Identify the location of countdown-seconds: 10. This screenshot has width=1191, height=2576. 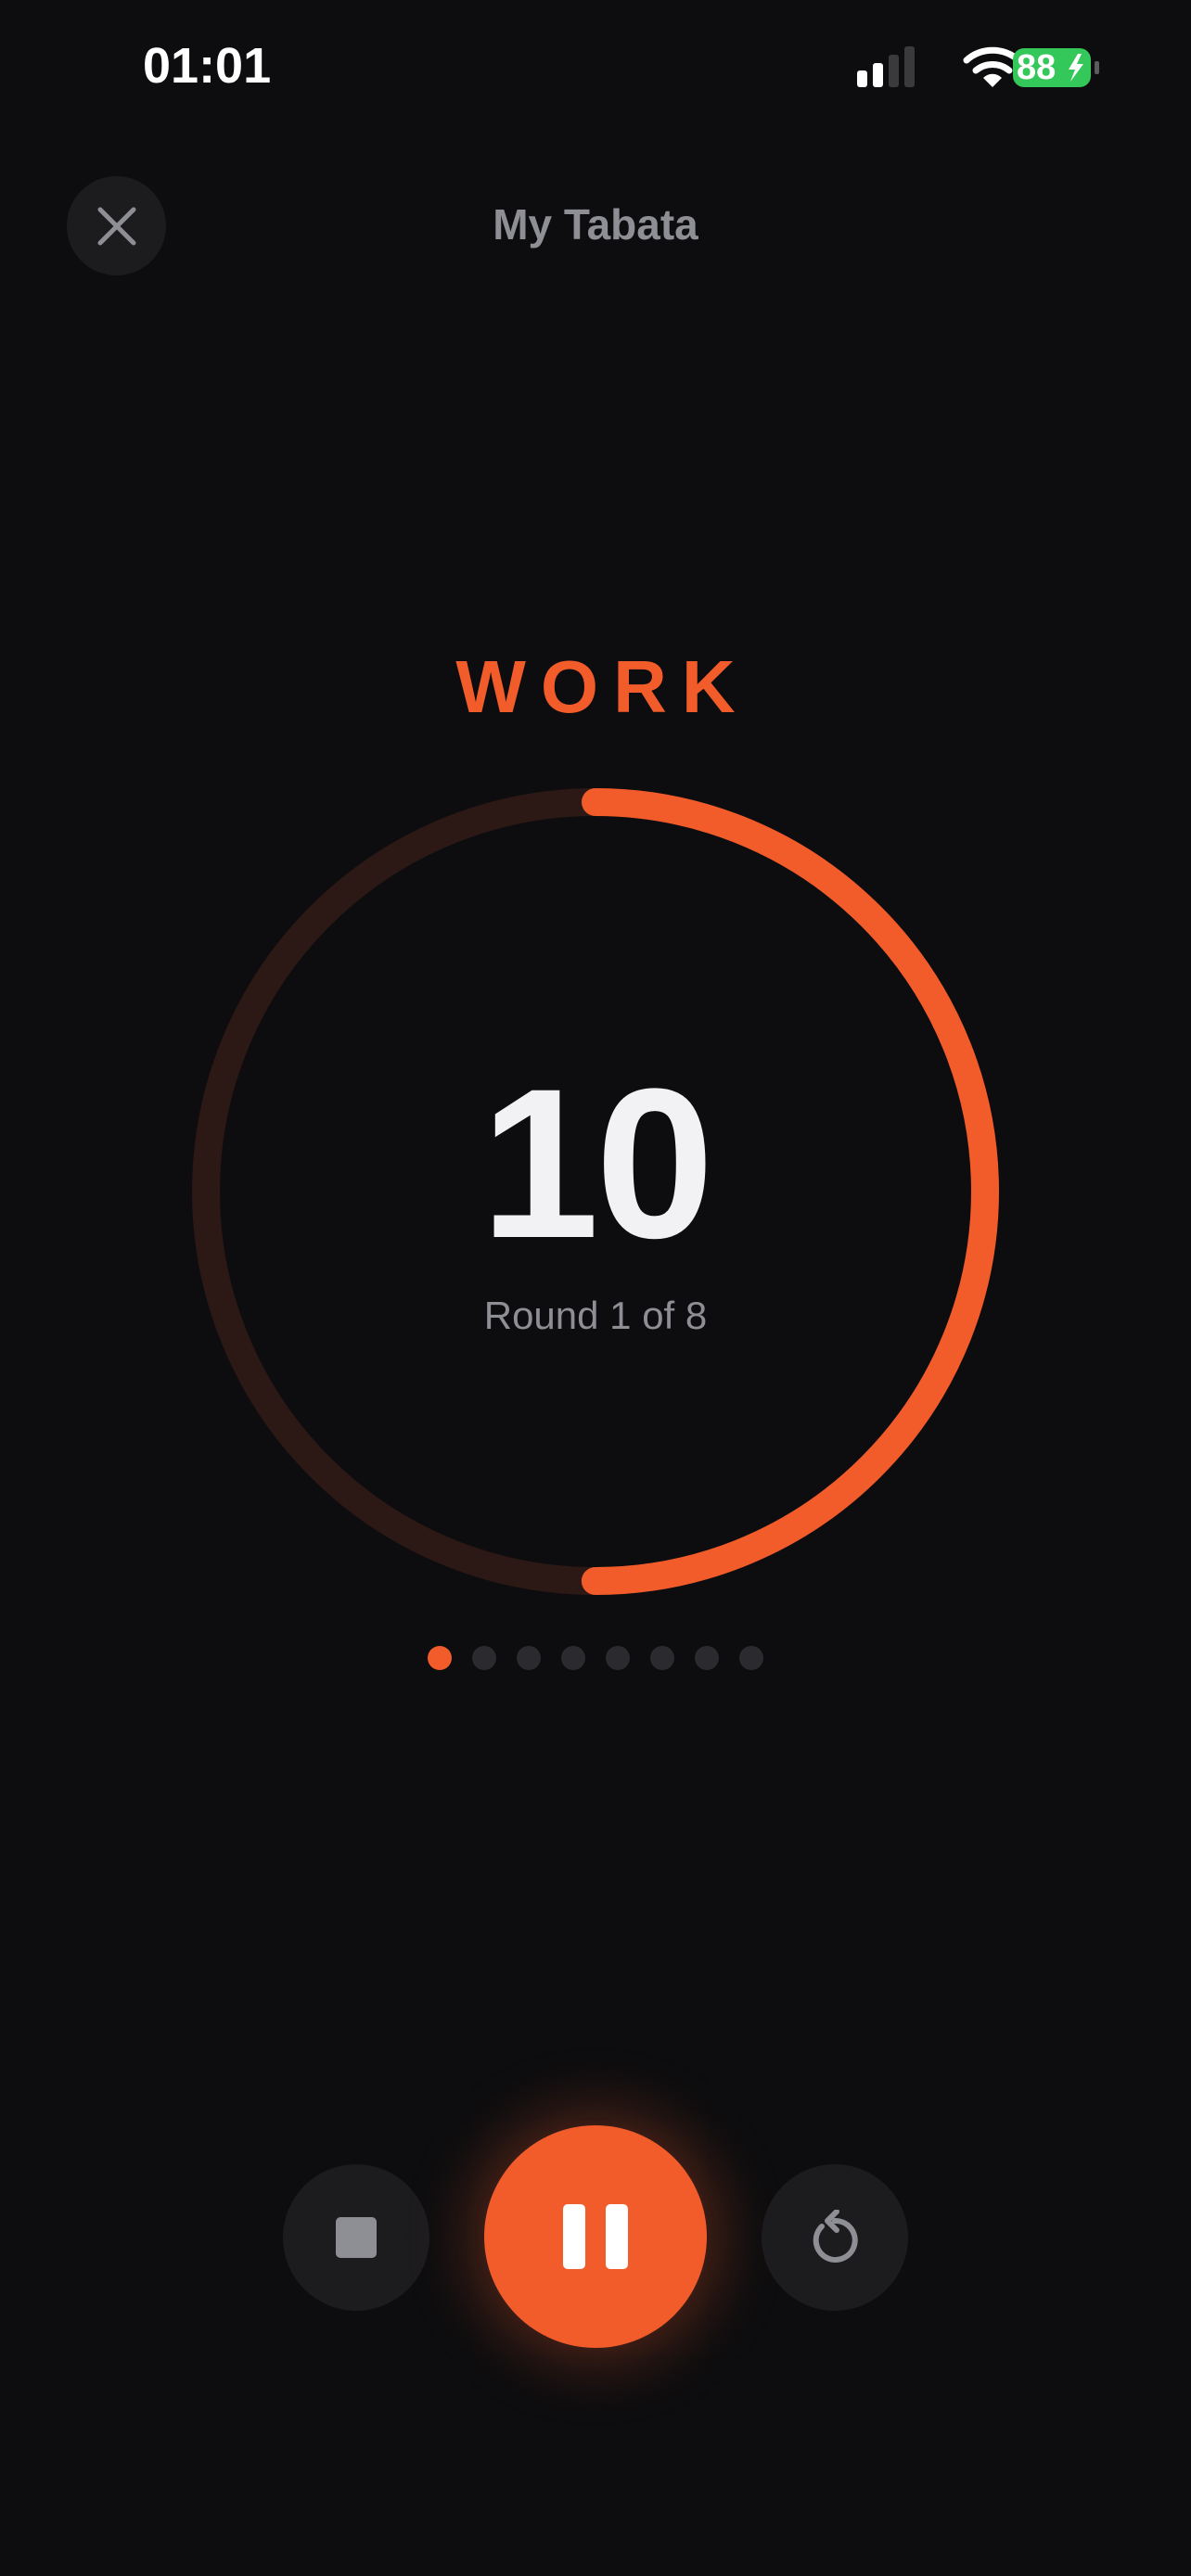
(597, 1163).